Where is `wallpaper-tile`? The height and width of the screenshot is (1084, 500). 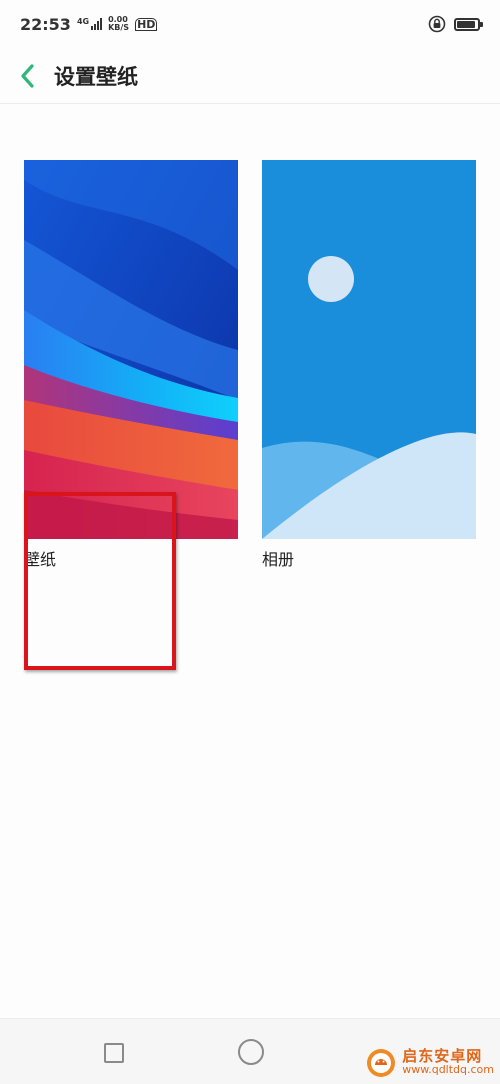 wallpaper-tile is located at coordinates (131, 349).